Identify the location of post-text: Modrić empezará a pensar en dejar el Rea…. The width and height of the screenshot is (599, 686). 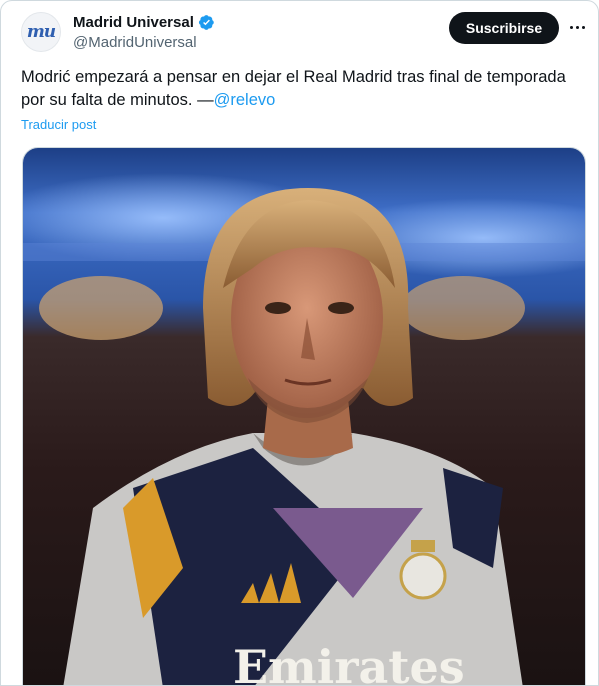
(296, 89).